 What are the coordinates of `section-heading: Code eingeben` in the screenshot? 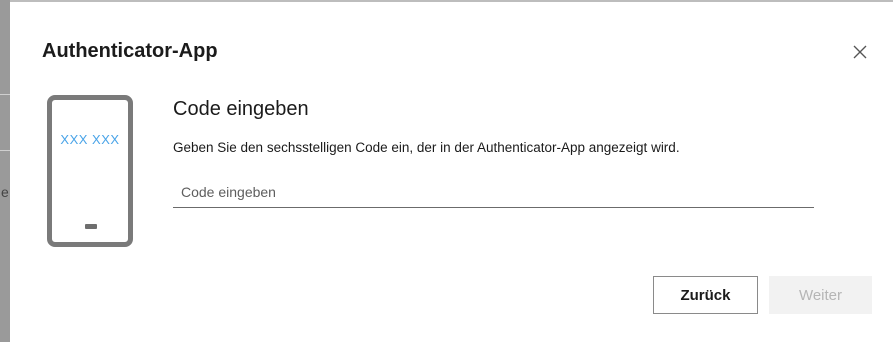 It's located at (241, 109).